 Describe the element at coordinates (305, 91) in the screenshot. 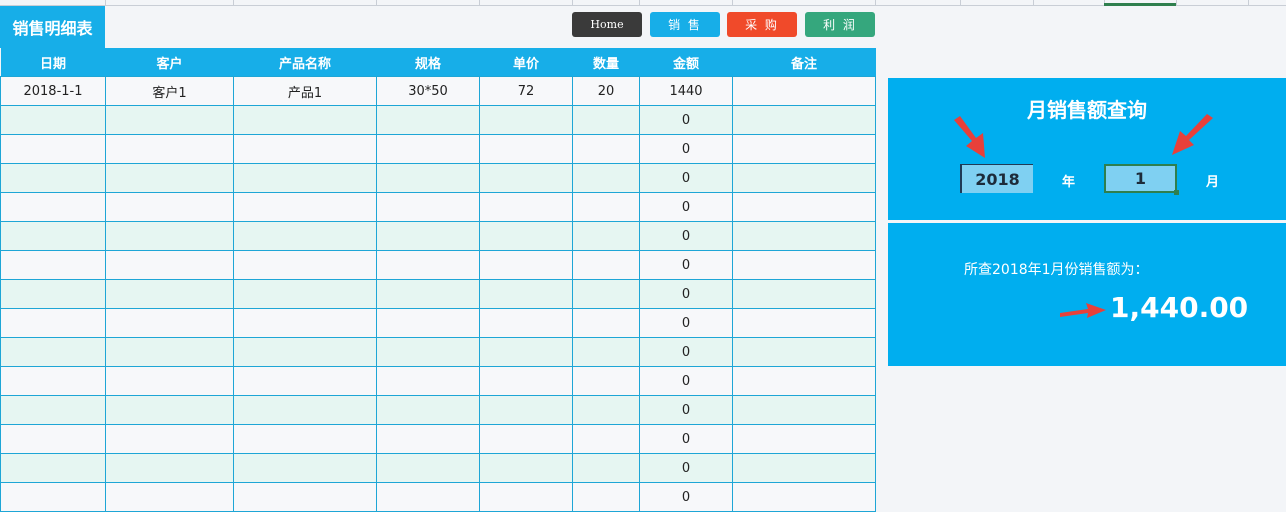

I see `table-cell: 产品1` at that location.